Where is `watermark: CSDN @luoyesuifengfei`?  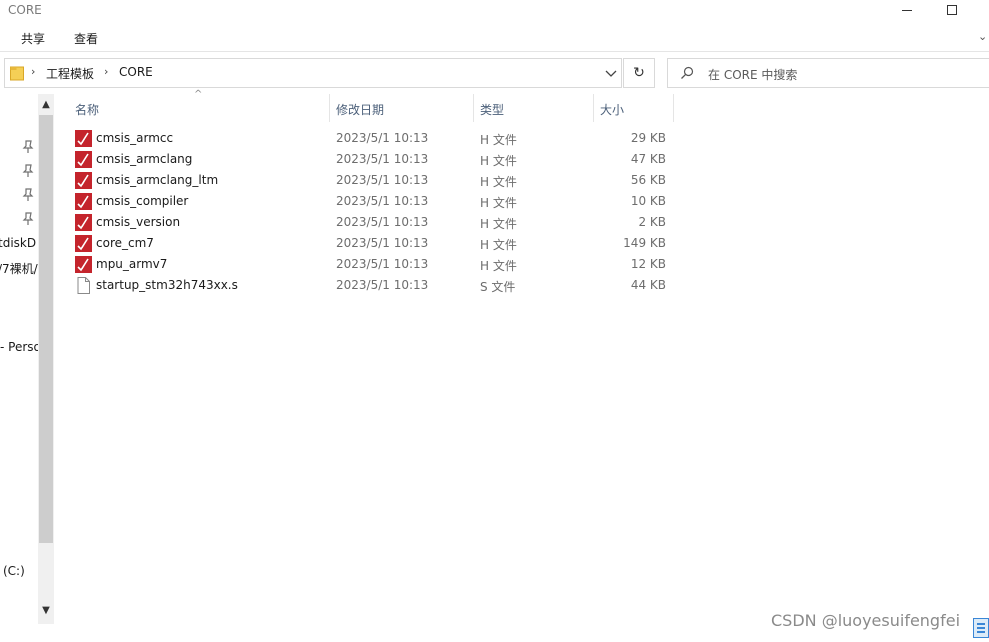 watermark: CSDN @luoyesuifengfei is located at coordinates (866, 620).